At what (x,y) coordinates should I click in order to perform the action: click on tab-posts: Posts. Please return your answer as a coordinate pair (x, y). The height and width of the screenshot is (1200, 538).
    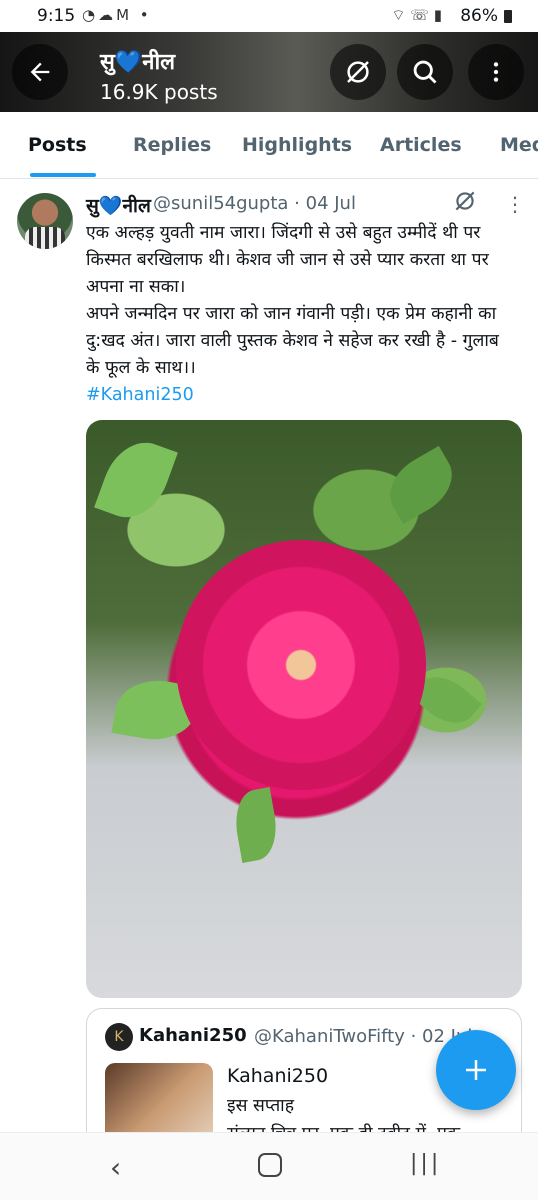
    Looking at the image, I should click on (57, 145).